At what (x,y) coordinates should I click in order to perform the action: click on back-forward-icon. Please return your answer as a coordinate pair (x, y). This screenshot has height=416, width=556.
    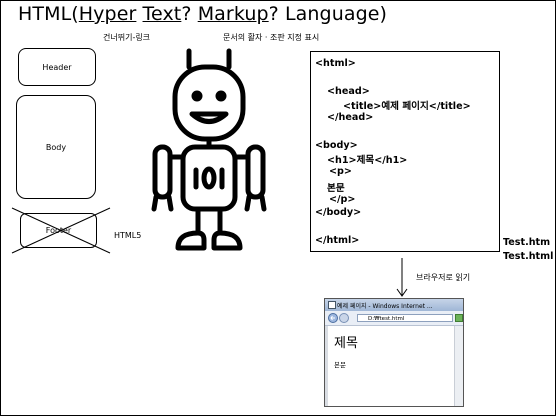
    Looking at the image, I should click on (341, 318).